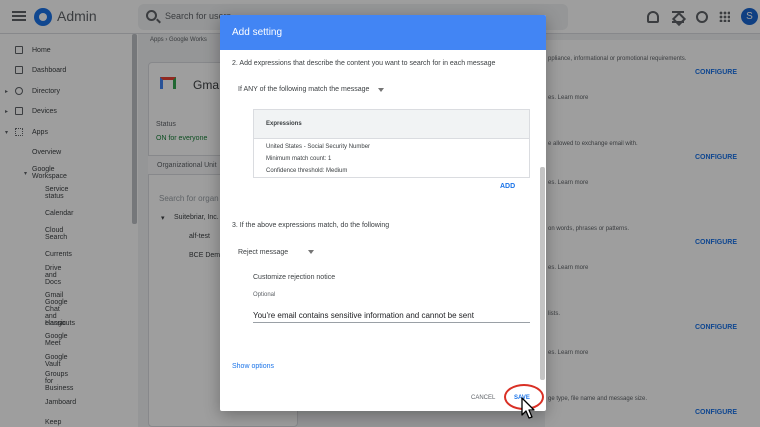 The image size is (760, 427). What do you see at coordinates (307, 171) in the screenshot?
I see `expression-item: Confidence threshold: Medium` at bounding box center [307, 171].